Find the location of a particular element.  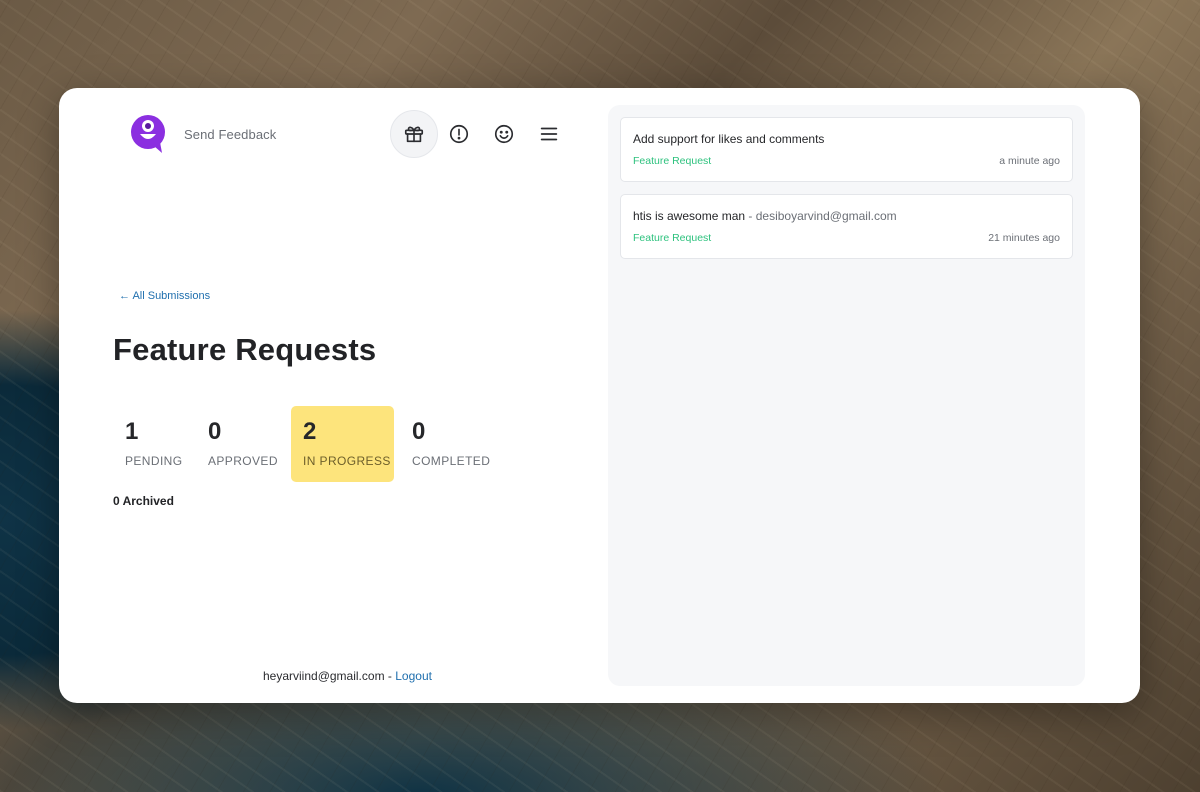

send-feedback-label: Send Feedback is located at coordinates (230, 134).